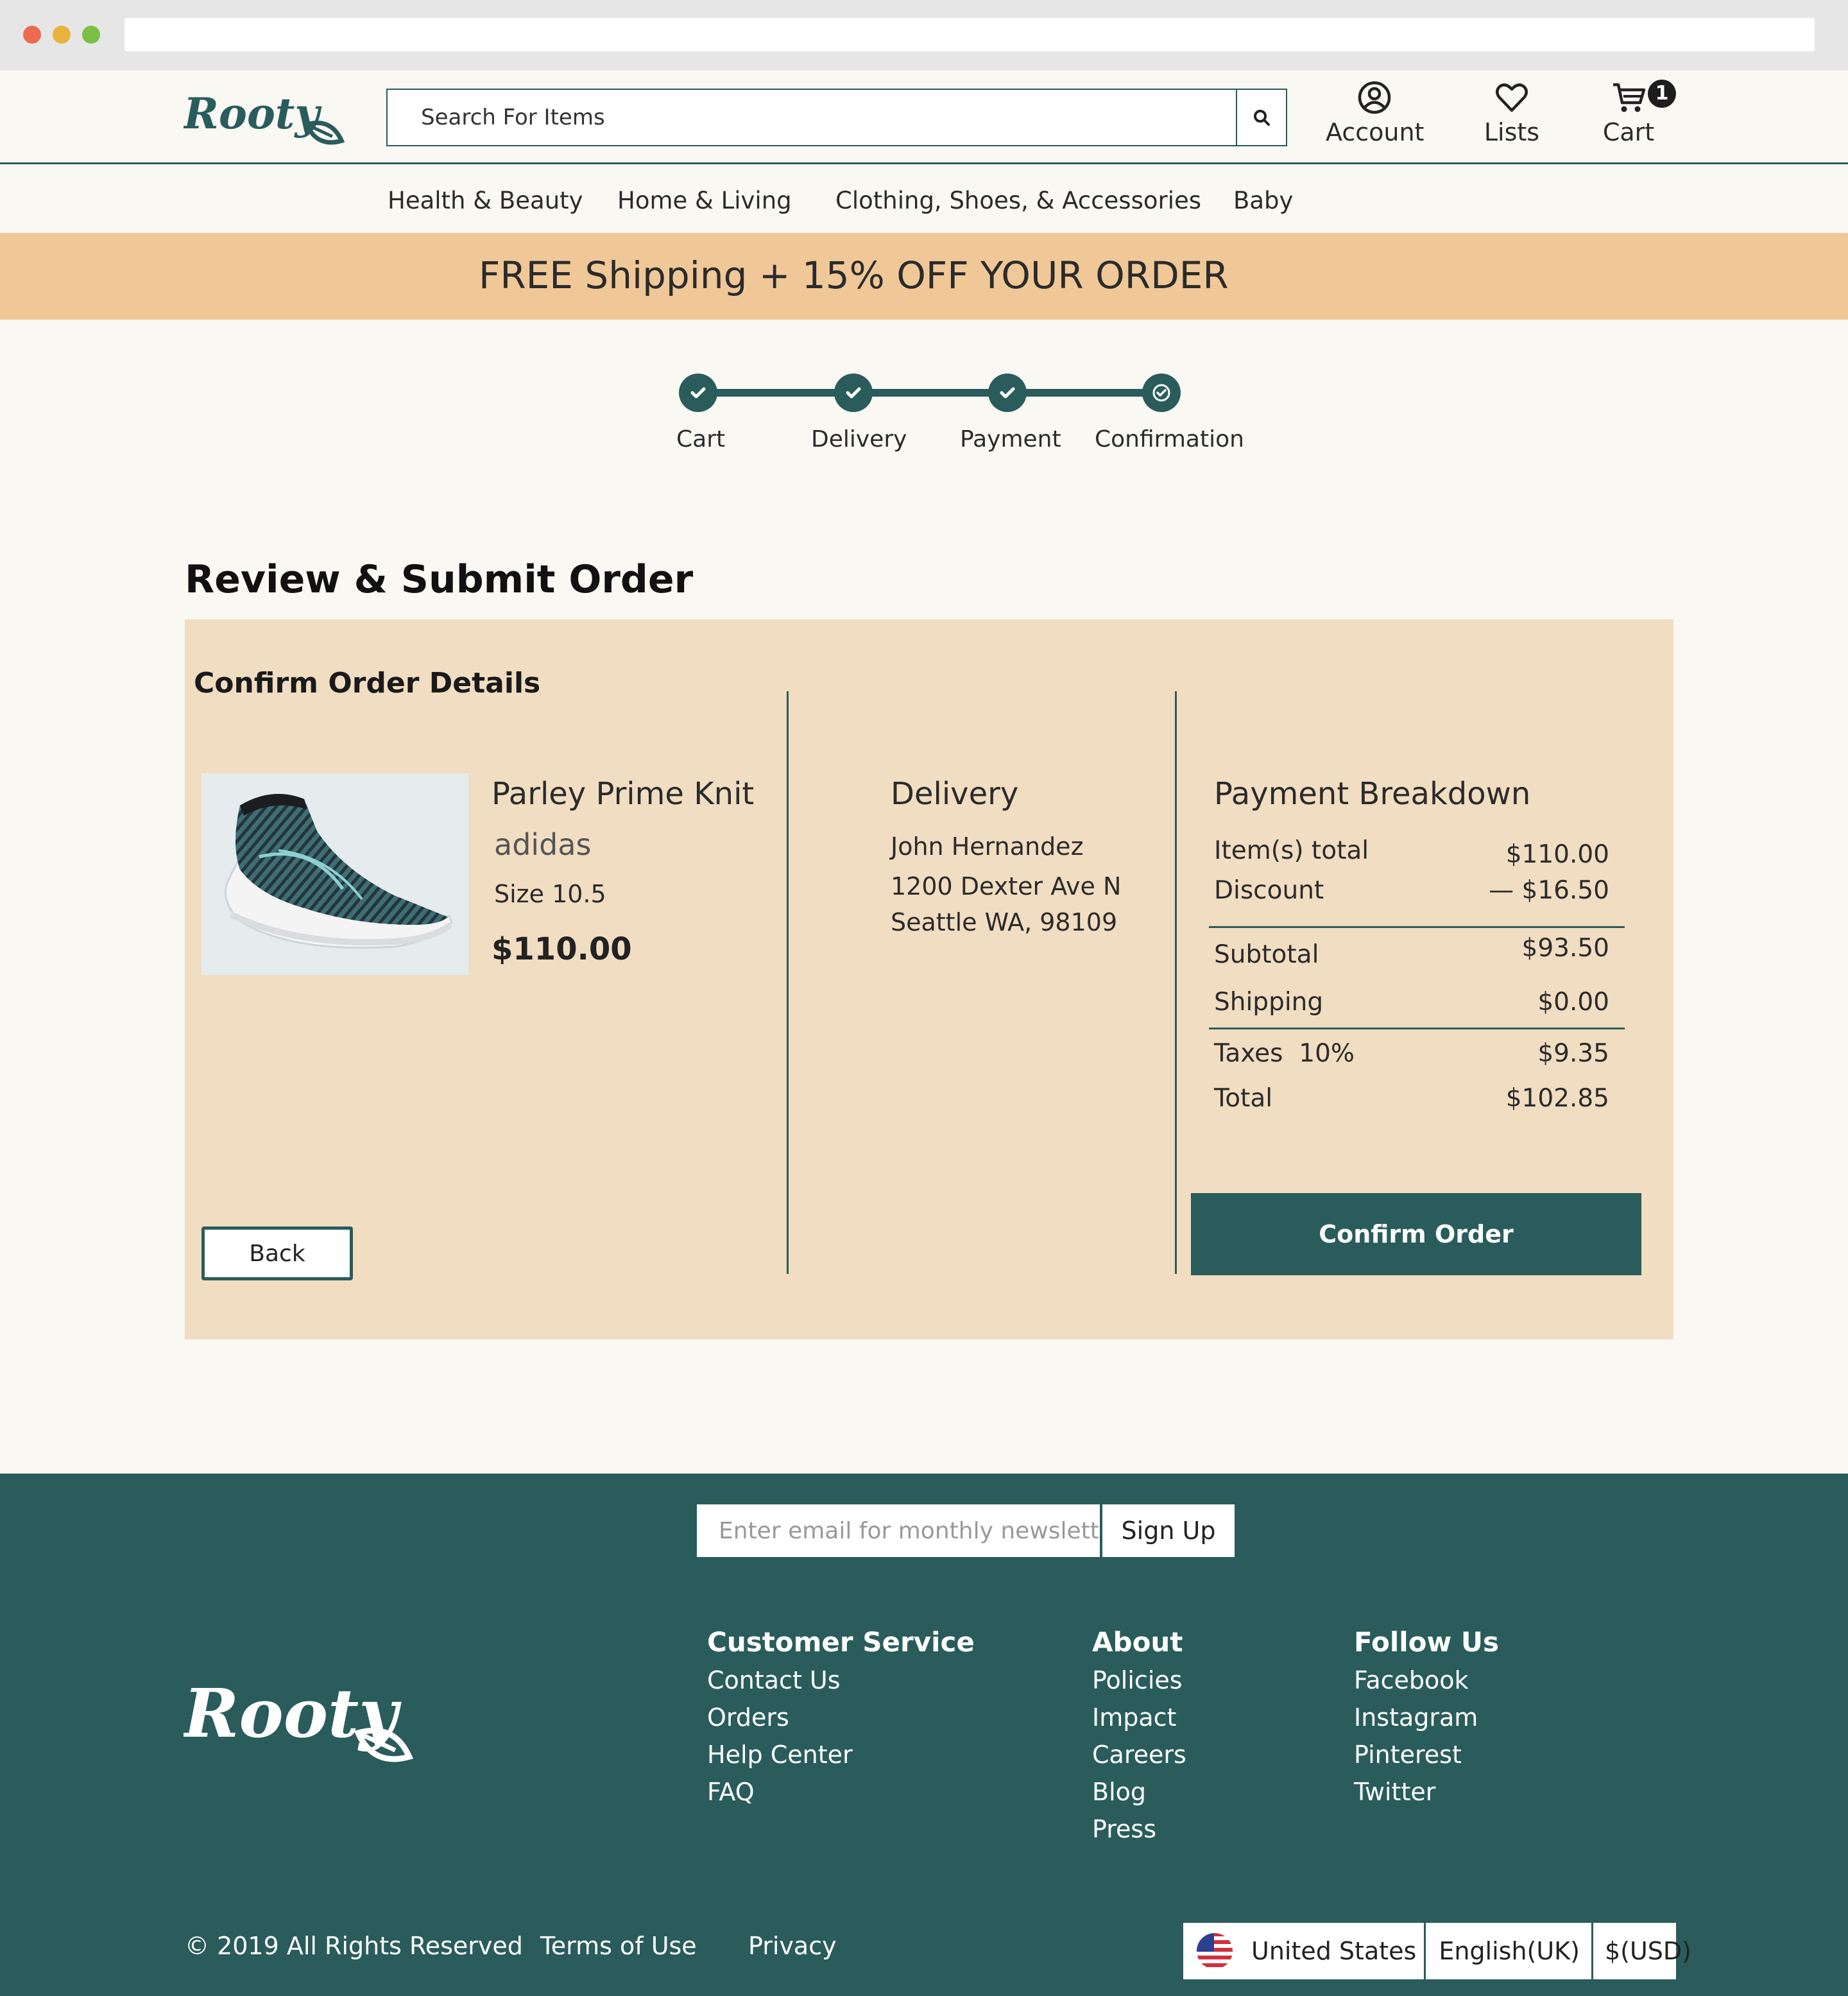 The width and height of the screenshot is (1848, 1996). Describe the element at coordinates (1139, 1829) in the screenshot. I see `footer-link-press: Press` at that location.